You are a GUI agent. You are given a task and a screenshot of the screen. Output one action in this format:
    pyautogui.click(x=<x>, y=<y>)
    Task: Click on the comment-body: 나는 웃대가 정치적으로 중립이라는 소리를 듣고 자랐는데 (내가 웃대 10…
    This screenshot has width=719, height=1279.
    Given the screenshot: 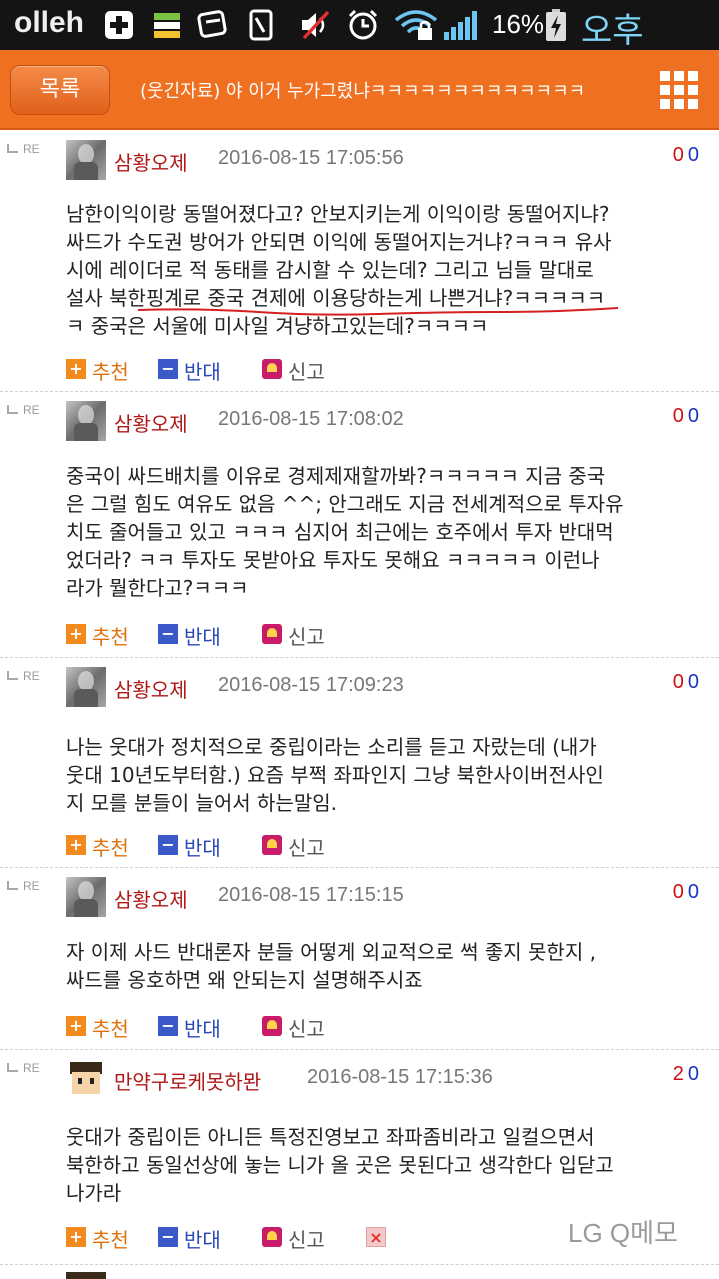 What is the action you would take?
    pyautogui.click(x=388, y=775)
    